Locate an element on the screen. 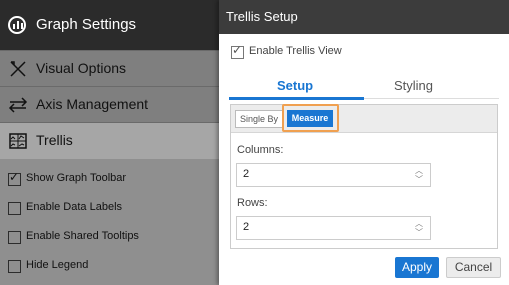 Image resolution: width=509 pixels, height=285 pixels. cancel-button: Cancel is located at coordinates (473, 267).